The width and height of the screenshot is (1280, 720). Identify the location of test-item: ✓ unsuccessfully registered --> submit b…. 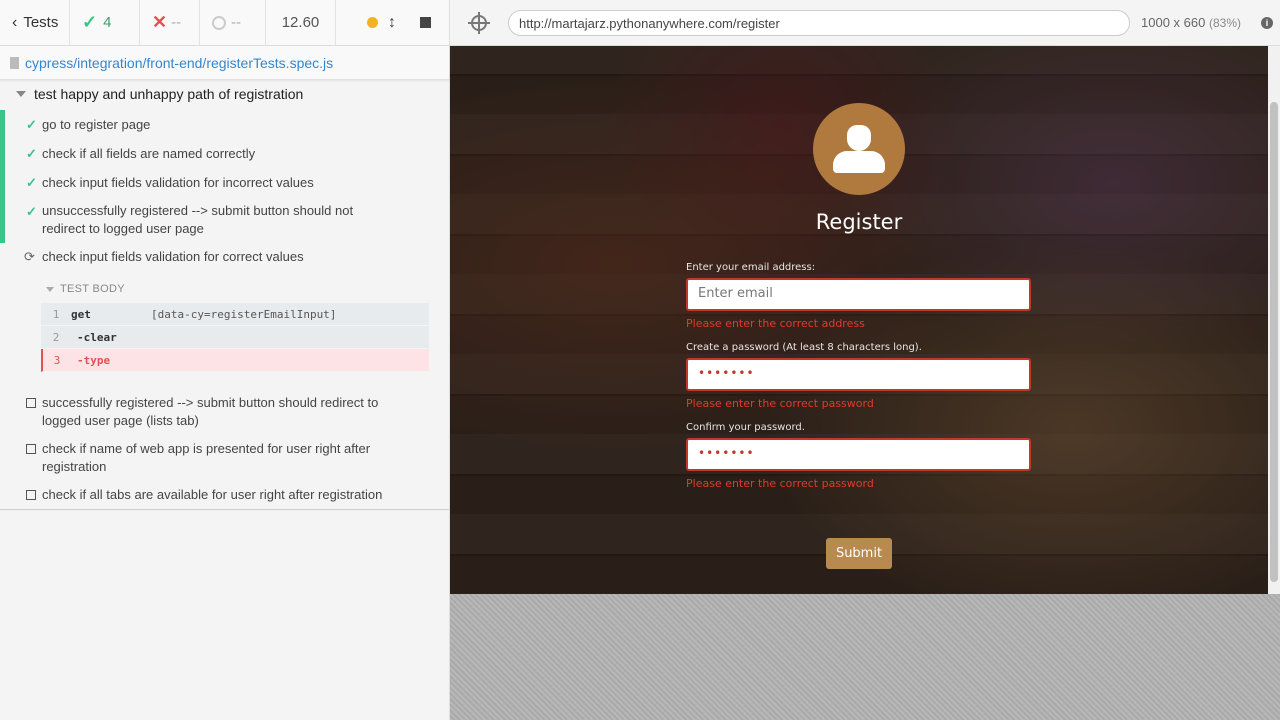
(224, 222).